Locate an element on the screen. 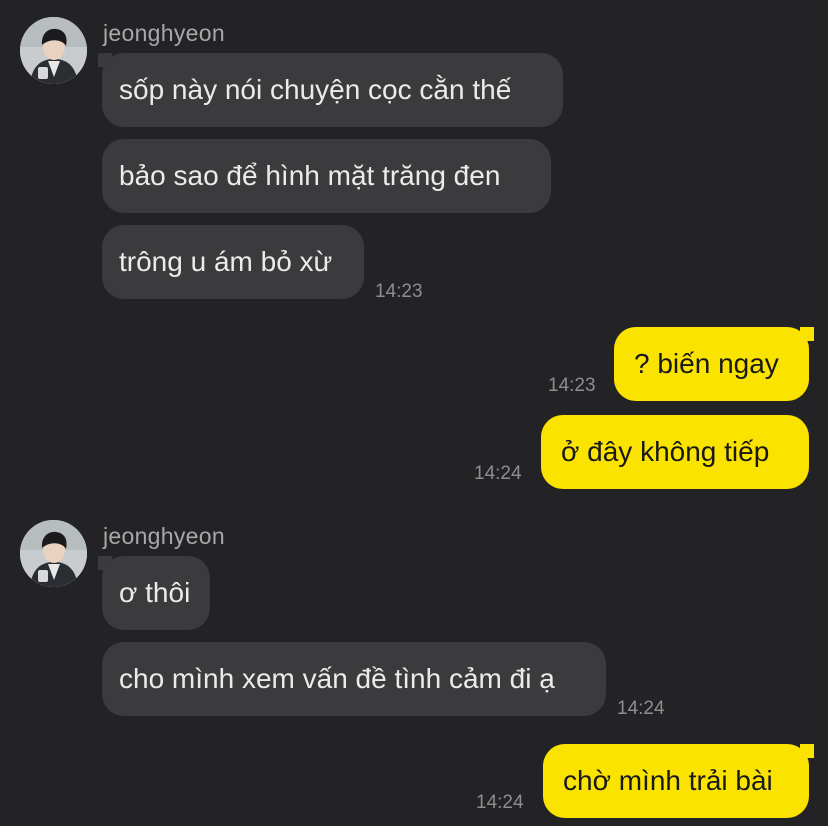 Image resolution: width=828 pixels, height=826 pixels. message-bubble-incoming: cho mình xem vấn đề tình cảm đi ạ is located at coordinates (354, 679).